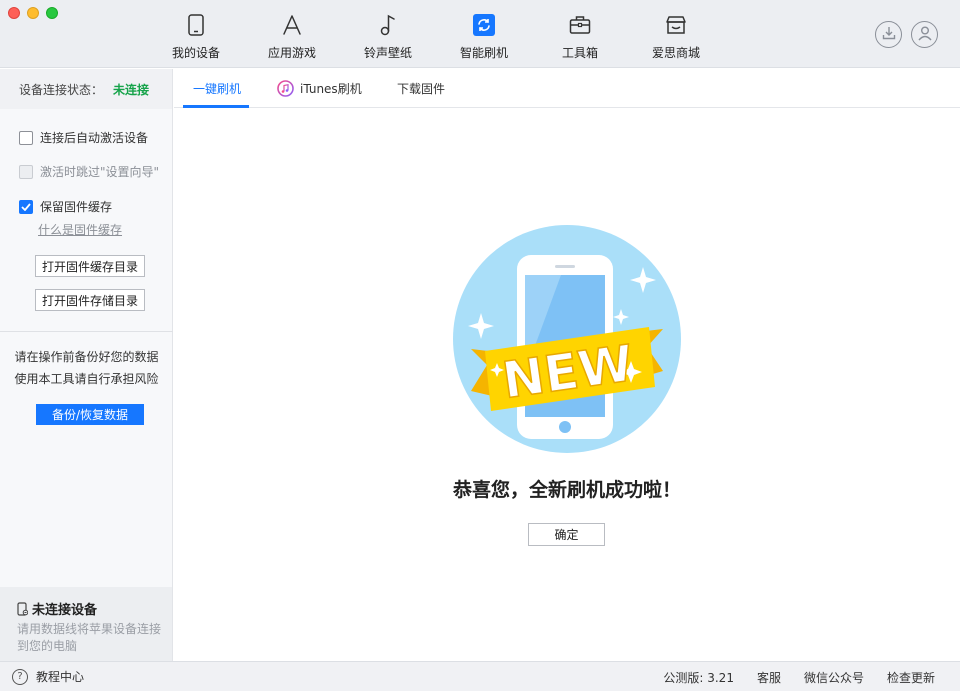 Image resolution: width=960 pixels, height=691 pixels. What do you see at coordinates (566, 490) in the screenshot?
I see `success-message: 恭喜您，全新刷机成功啦！` at bounding box center [566, 490].